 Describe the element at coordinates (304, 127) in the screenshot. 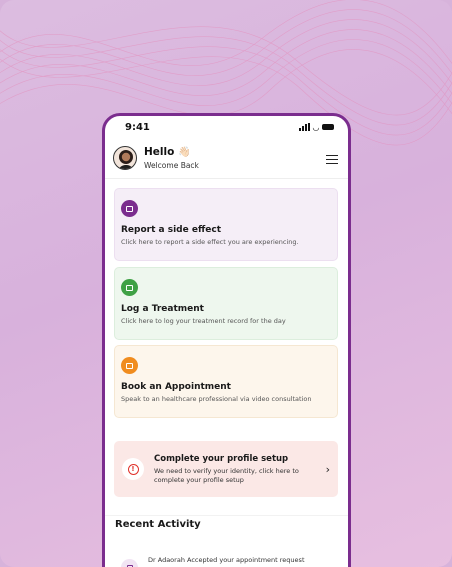

I see `signal-icon` at that location.